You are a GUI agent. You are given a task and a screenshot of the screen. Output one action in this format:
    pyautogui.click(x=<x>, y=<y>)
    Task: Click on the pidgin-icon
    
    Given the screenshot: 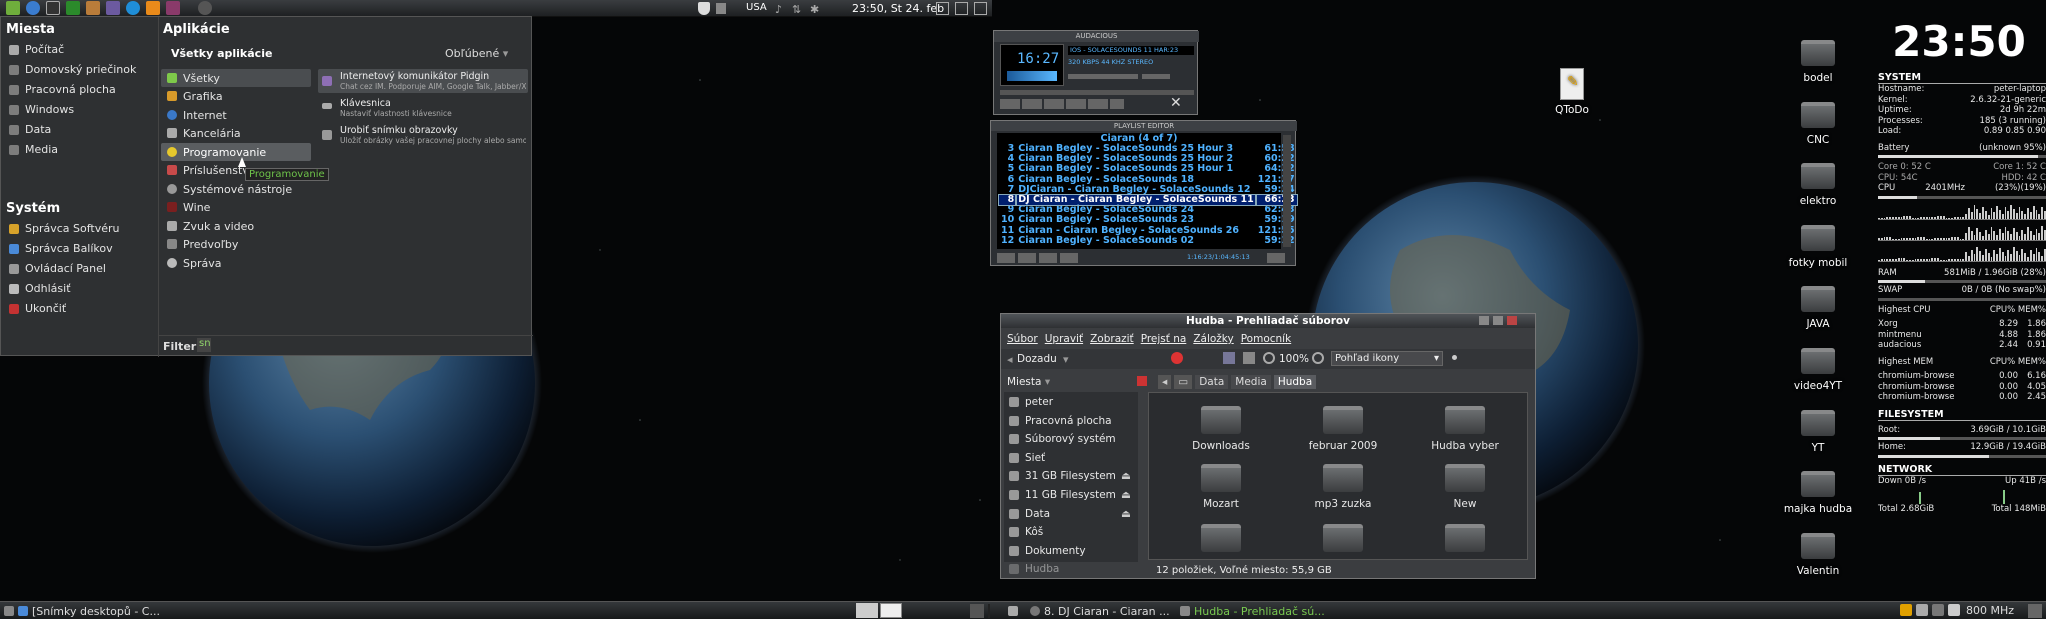 What is the action you would take?
    pyautogui.click(x=93, y=8)
    